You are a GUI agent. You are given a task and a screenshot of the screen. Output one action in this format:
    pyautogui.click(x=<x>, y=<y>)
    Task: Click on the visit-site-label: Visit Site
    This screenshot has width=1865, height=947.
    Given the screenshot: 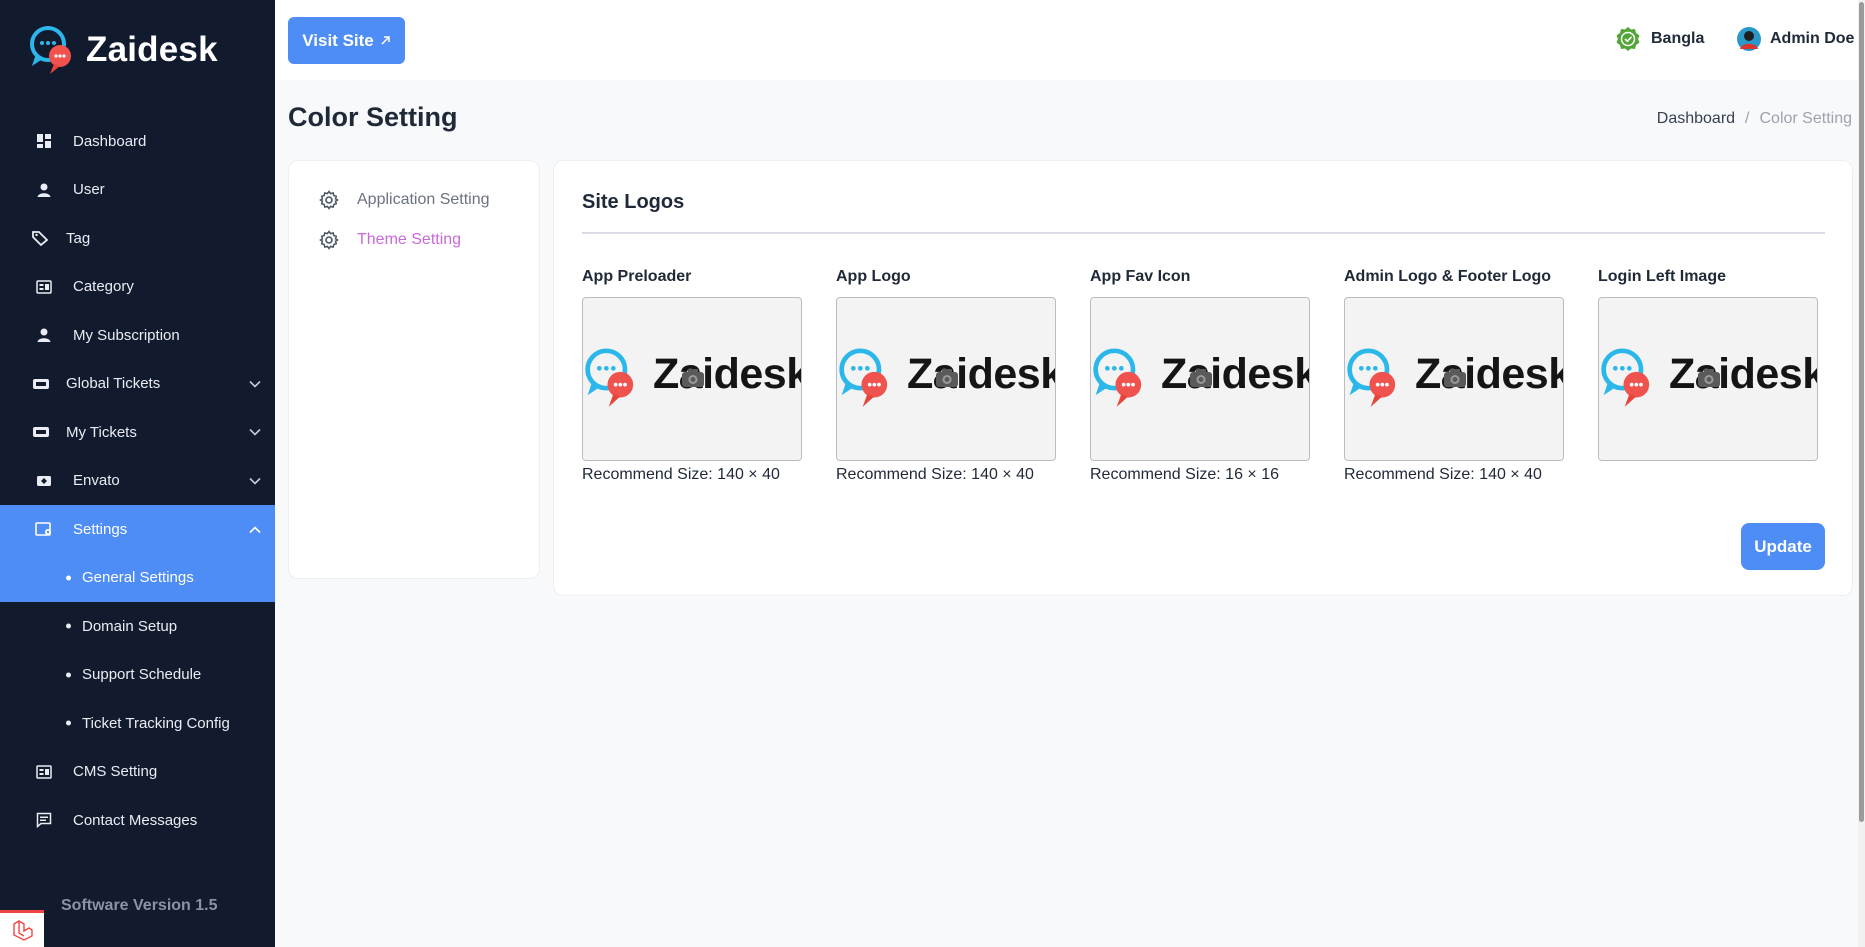 What is the action you would take?
    pyautogui.click(x=338, y=40)
    